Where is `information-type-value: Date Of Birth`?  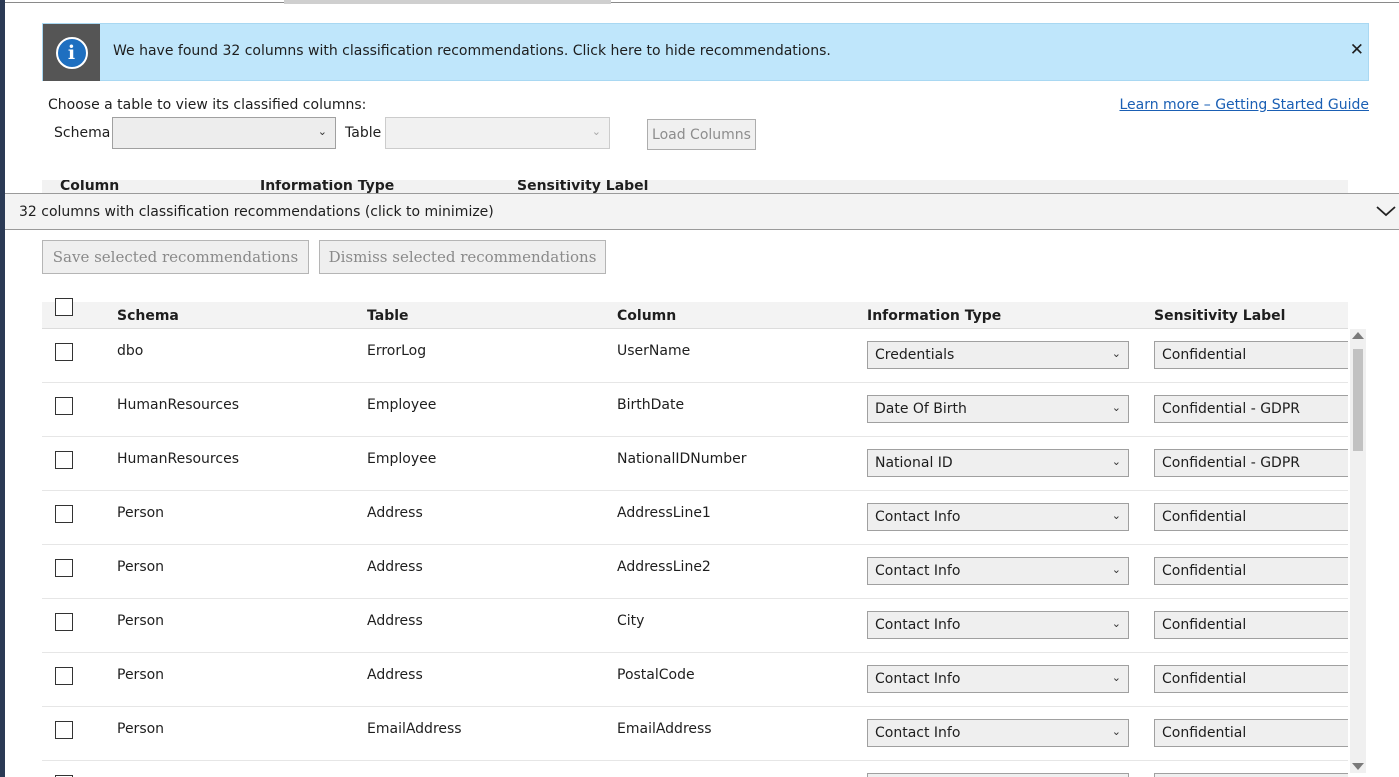
information-type-value: Date Of Birth is located at coordinates (921, 409).